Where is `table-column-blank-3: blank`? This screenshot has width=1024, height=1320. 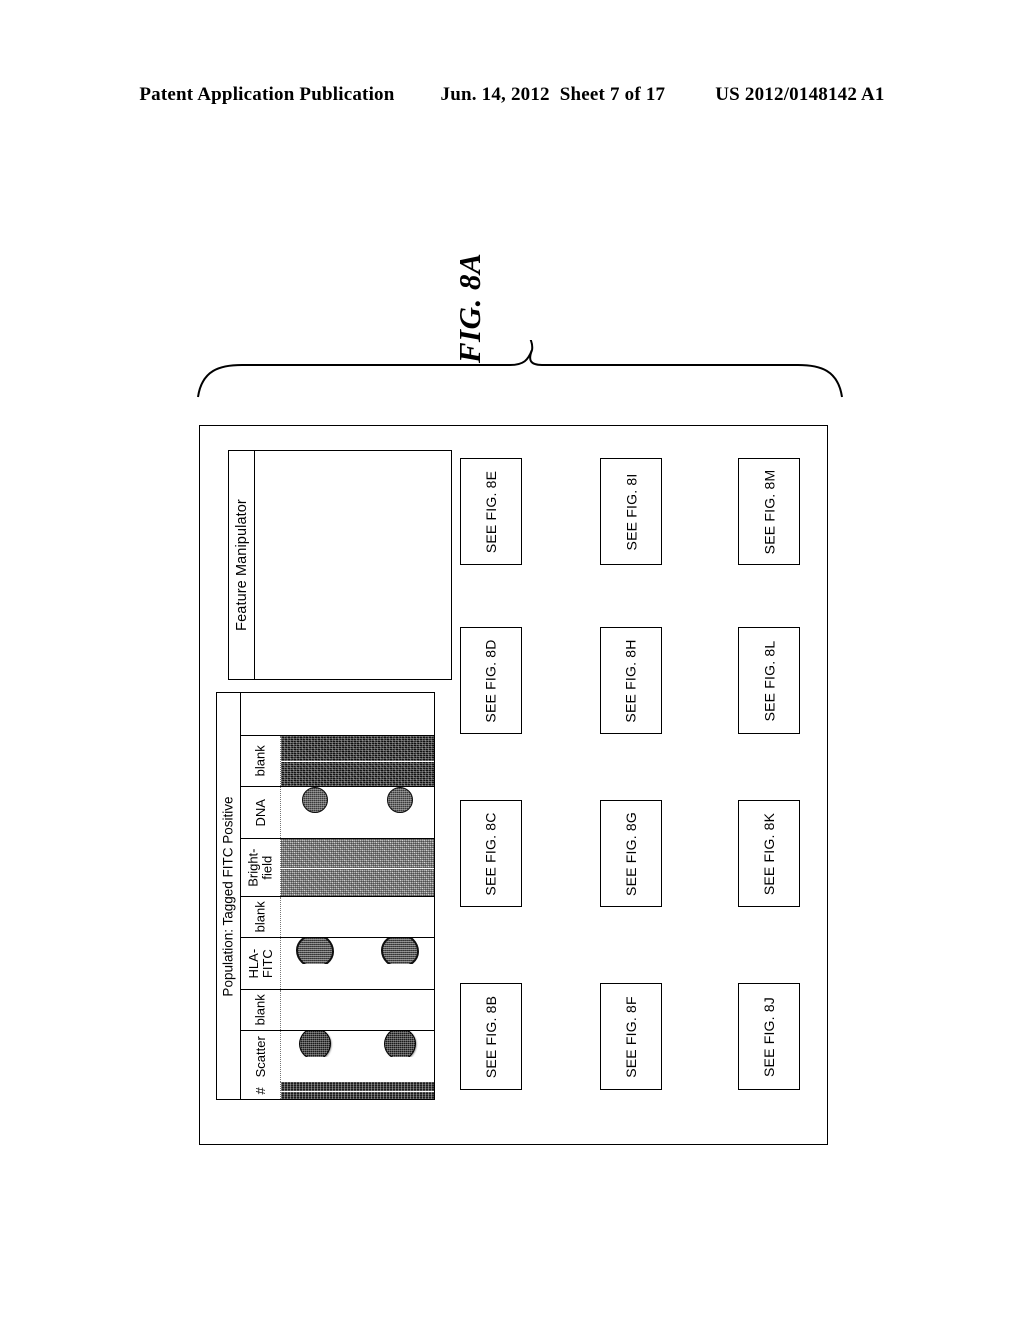
table-column-blank-3: blank is located at coordinates (337, 760).